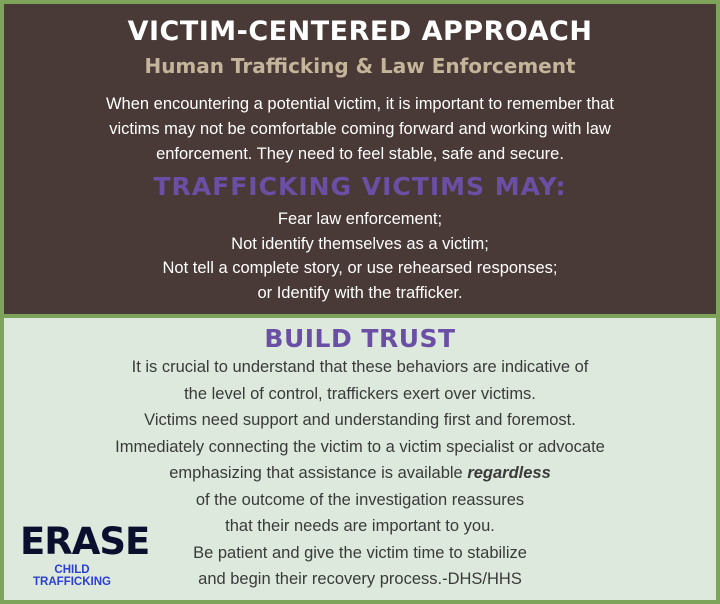 The height and width of the screenshot is (604, 720). I want to click on body-text: emphasizing that assistance is available, so click(318, 473).